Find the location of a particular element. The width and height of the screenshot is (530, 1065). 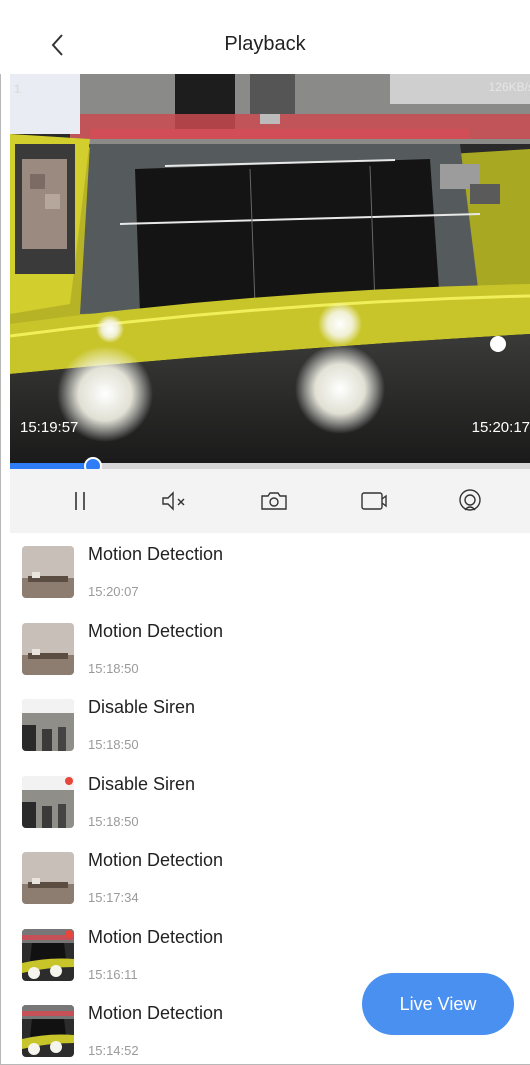

header-bar: Playback is located at coordinates (265, 37).